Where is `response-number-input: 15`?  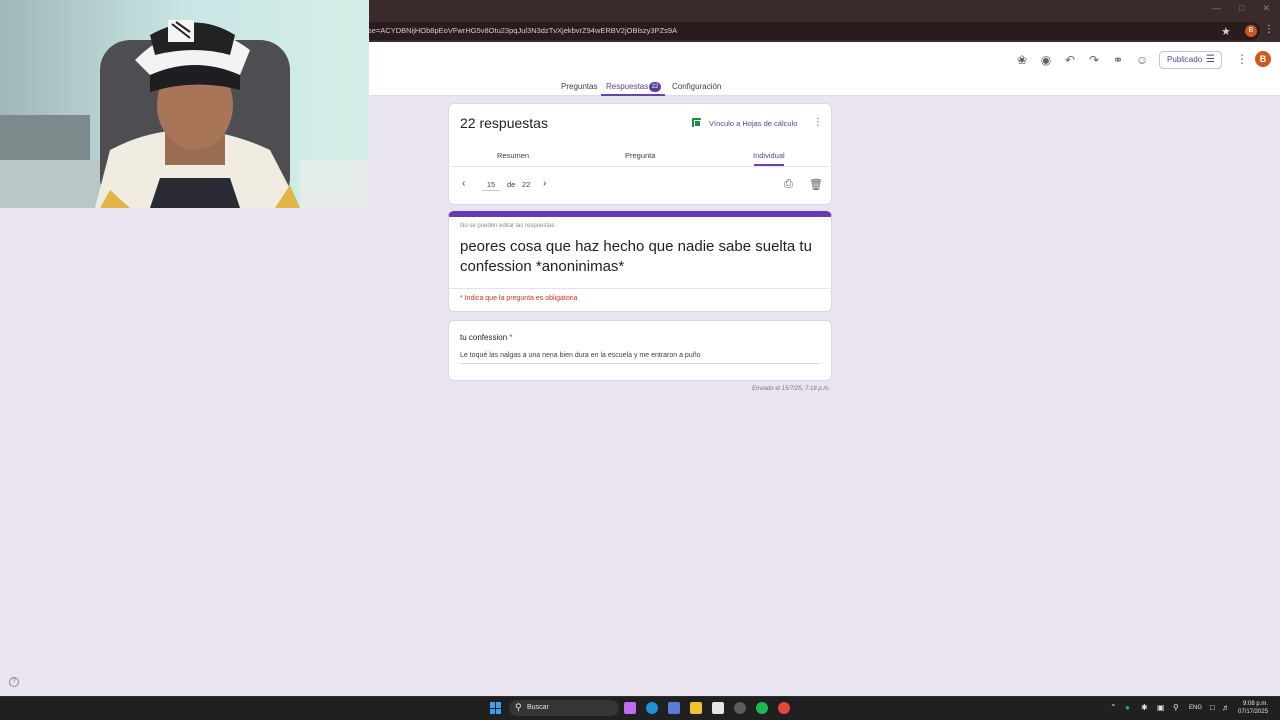 response-number-input: 15 is located at coordinates (491, 184).